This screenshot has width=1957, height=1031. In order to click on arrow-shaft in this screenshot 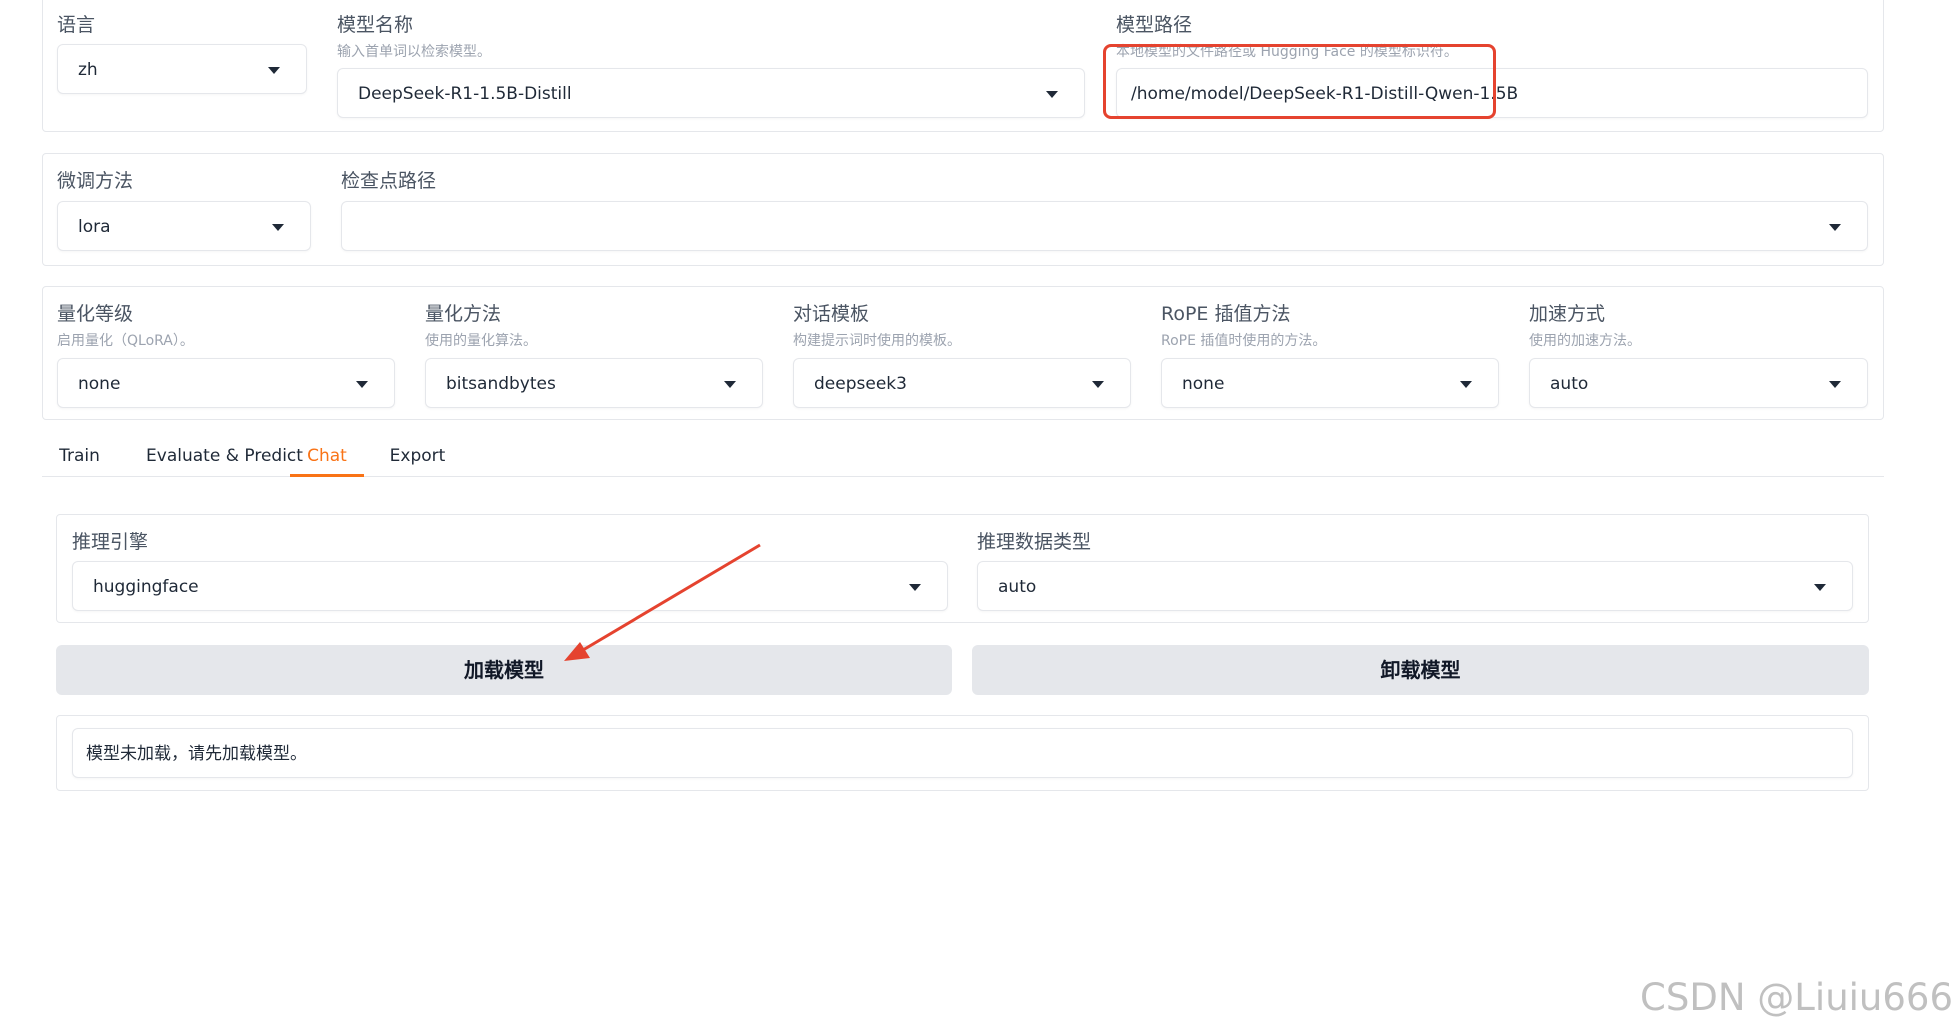, I will do `click(669, 599)`.